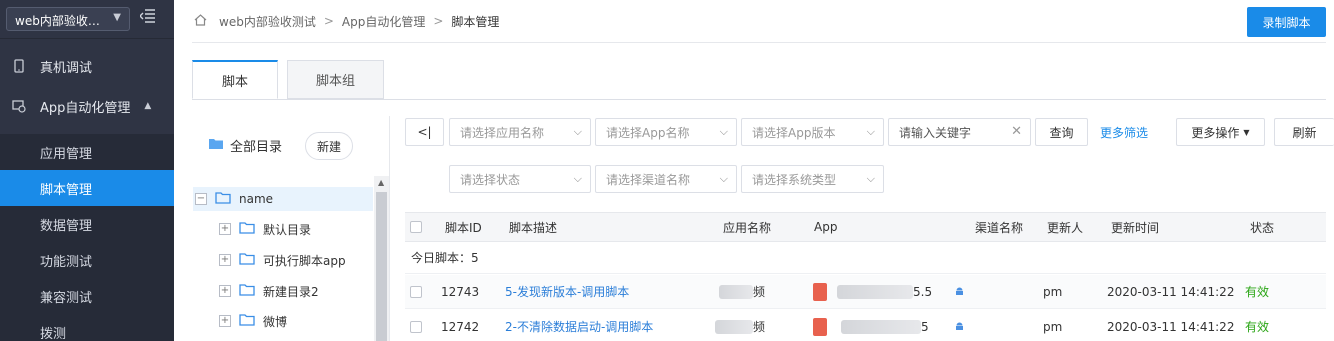 This screenshot has width=1334, height=341. Describe the element at coordinates (463, 227) in the screenshot. I see `column-header: 脚本ID` at that location.